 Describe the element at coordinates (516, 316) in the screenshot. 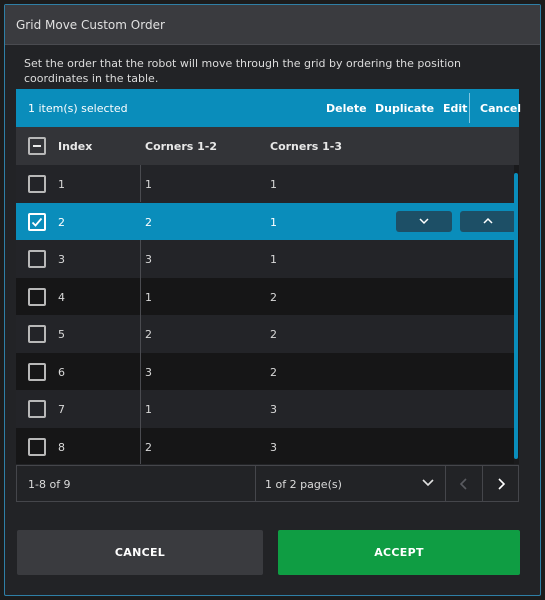

I see `scrollbar-thumb` at that location.